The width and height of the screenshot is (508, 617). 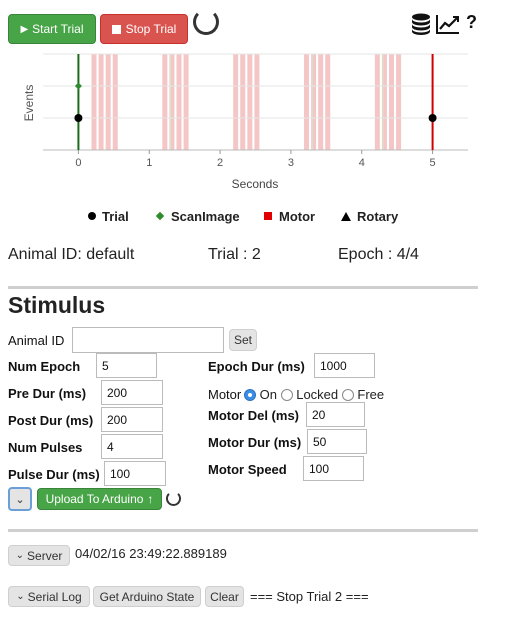 I want to click on pulse-dur-label: Pulse Dur (ms), so click(x=54, y=474).